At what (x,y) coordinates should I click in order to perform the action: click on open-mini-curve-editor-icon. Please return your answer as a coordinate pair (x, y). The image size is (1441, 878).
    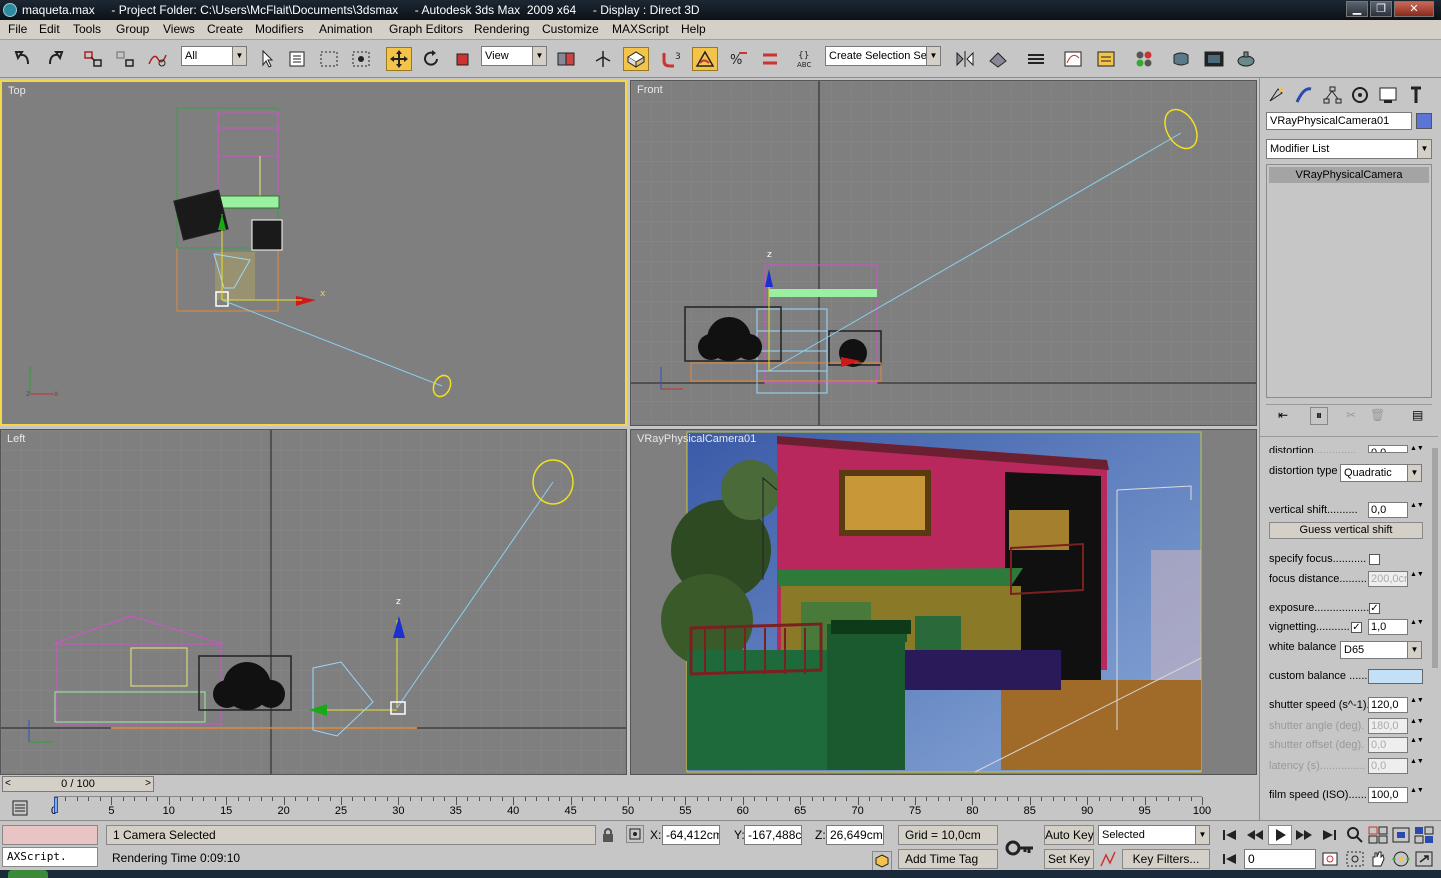
    Looking at the image, I should click on (21, 808).